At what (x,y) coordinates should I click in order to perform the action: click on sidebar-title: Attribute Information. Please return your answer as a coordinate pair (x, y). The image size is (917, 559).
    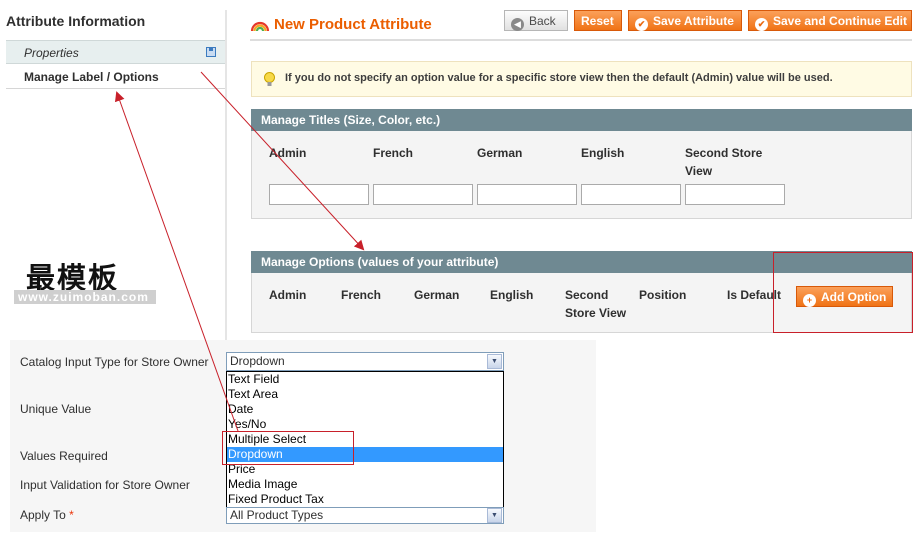
    Looking at the image, I should click on (76, 21).